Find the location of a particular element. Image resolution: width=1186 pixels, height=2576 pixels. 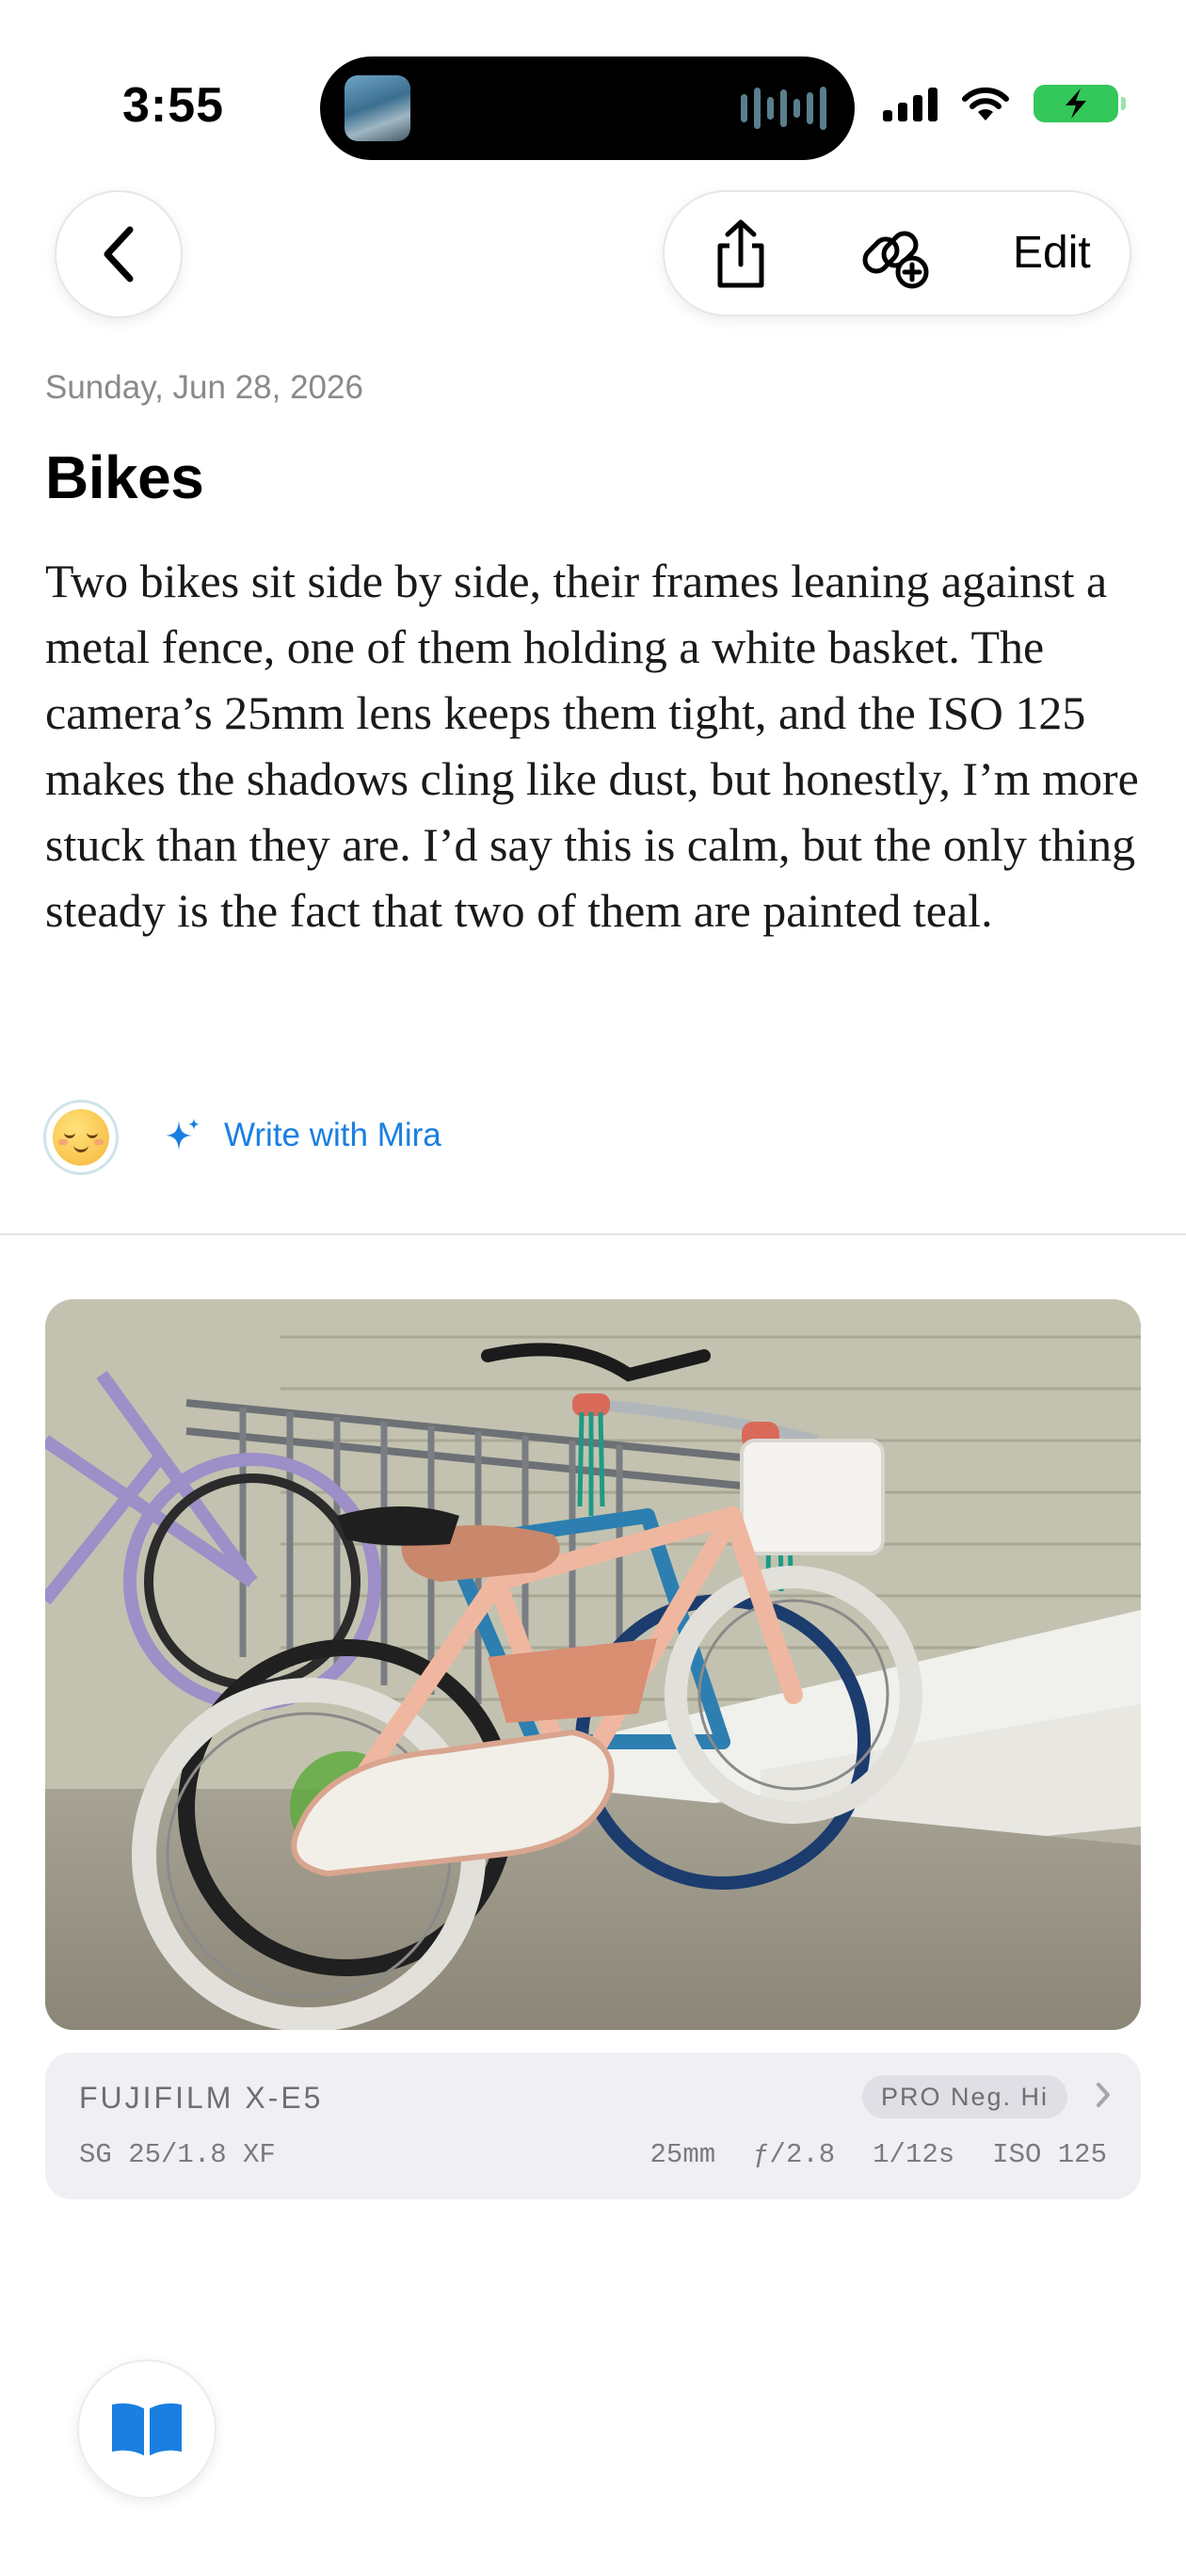

chevron-left-icon is located at coordinates (119, 254).